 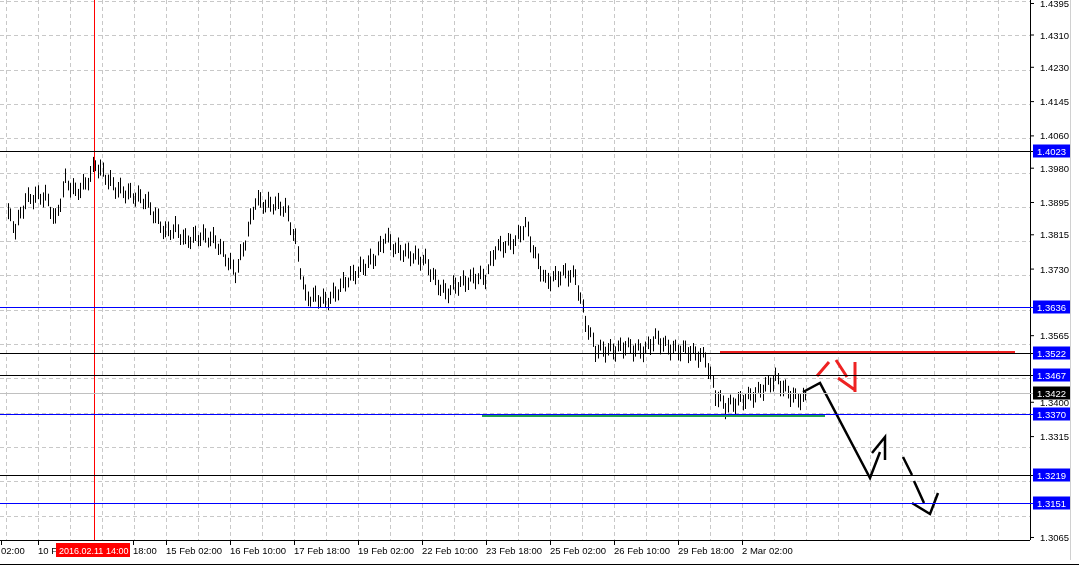 What do you see at coordinates (1055, 102) in the screenshot?
I see `price-axis-label: 1.4145` at bounding box center [1055, 102].